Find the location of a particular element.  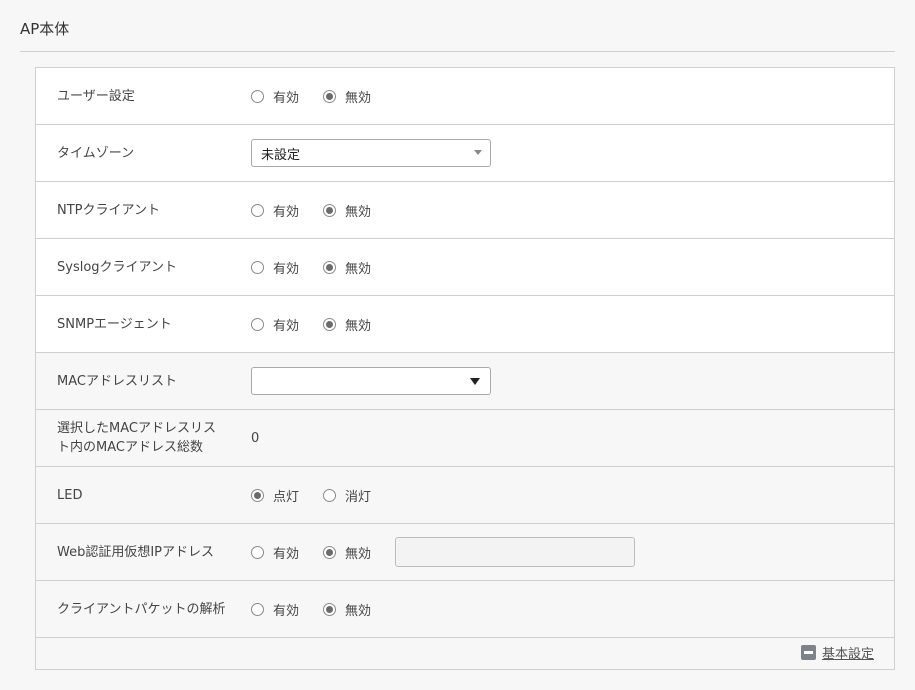

radio-web-auth-enable: 有効 is located at coordinates (275, 552).